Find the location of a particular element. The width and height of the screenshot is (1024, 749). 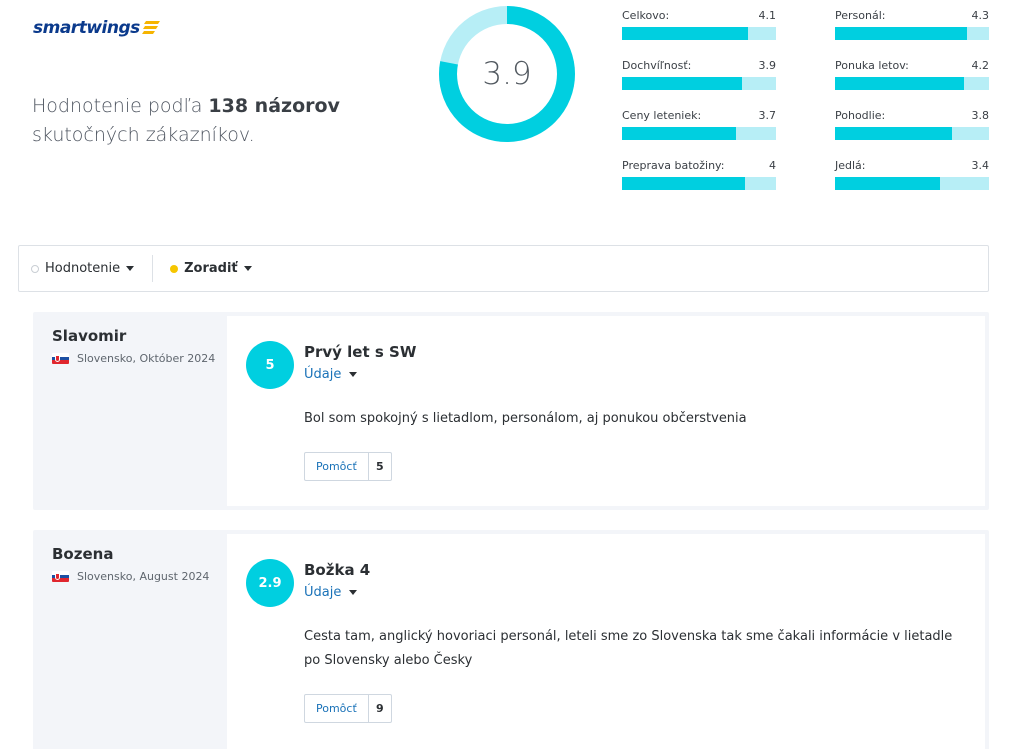

metric-label: Ceny leteniek: is located at coordinates (662, 115).